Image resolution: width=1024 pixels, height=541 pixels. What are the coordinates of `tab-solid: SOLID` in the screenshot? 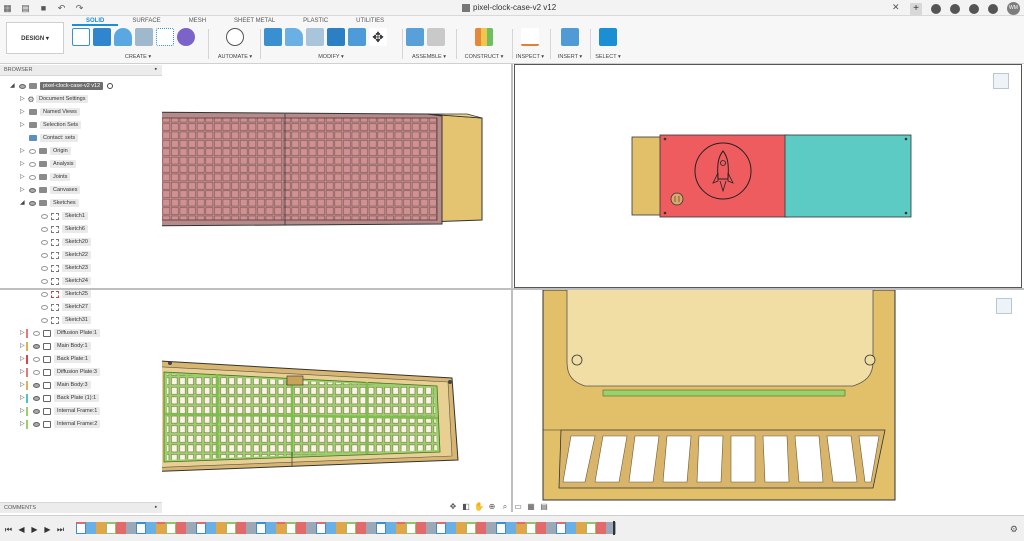 It's located at (95, 21).